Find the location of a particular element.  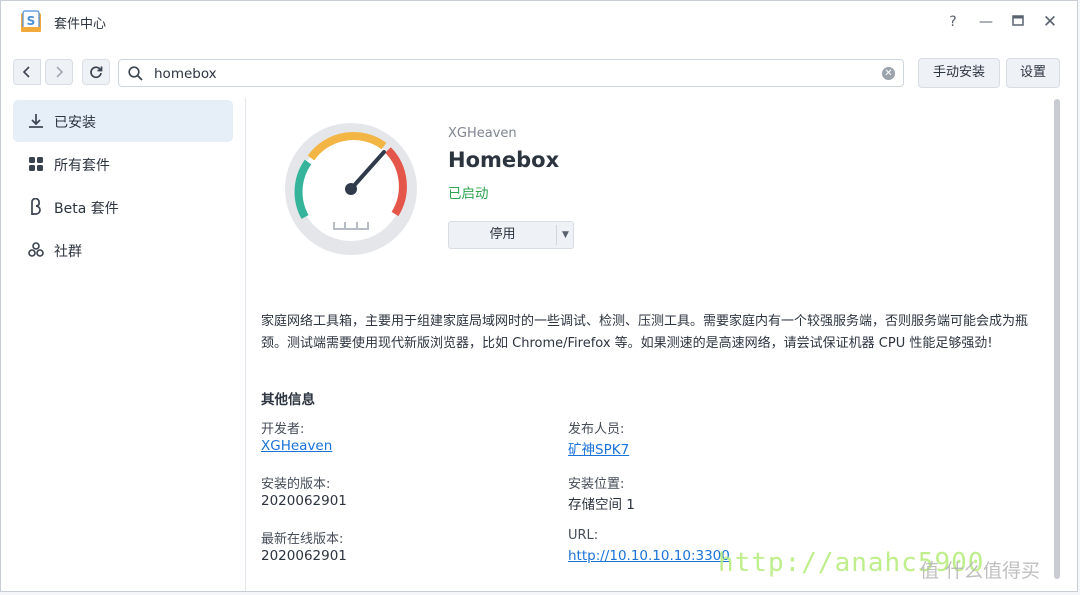

back-button is located at coordinates (27, 72).